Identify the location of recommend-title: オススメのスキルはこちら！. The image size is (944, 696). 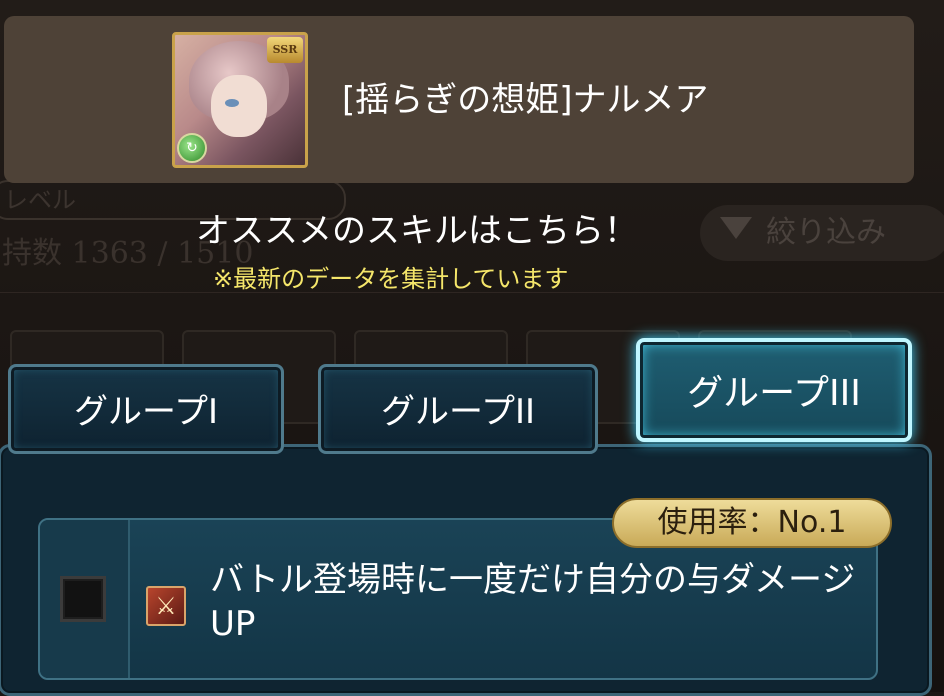
(417, 231).